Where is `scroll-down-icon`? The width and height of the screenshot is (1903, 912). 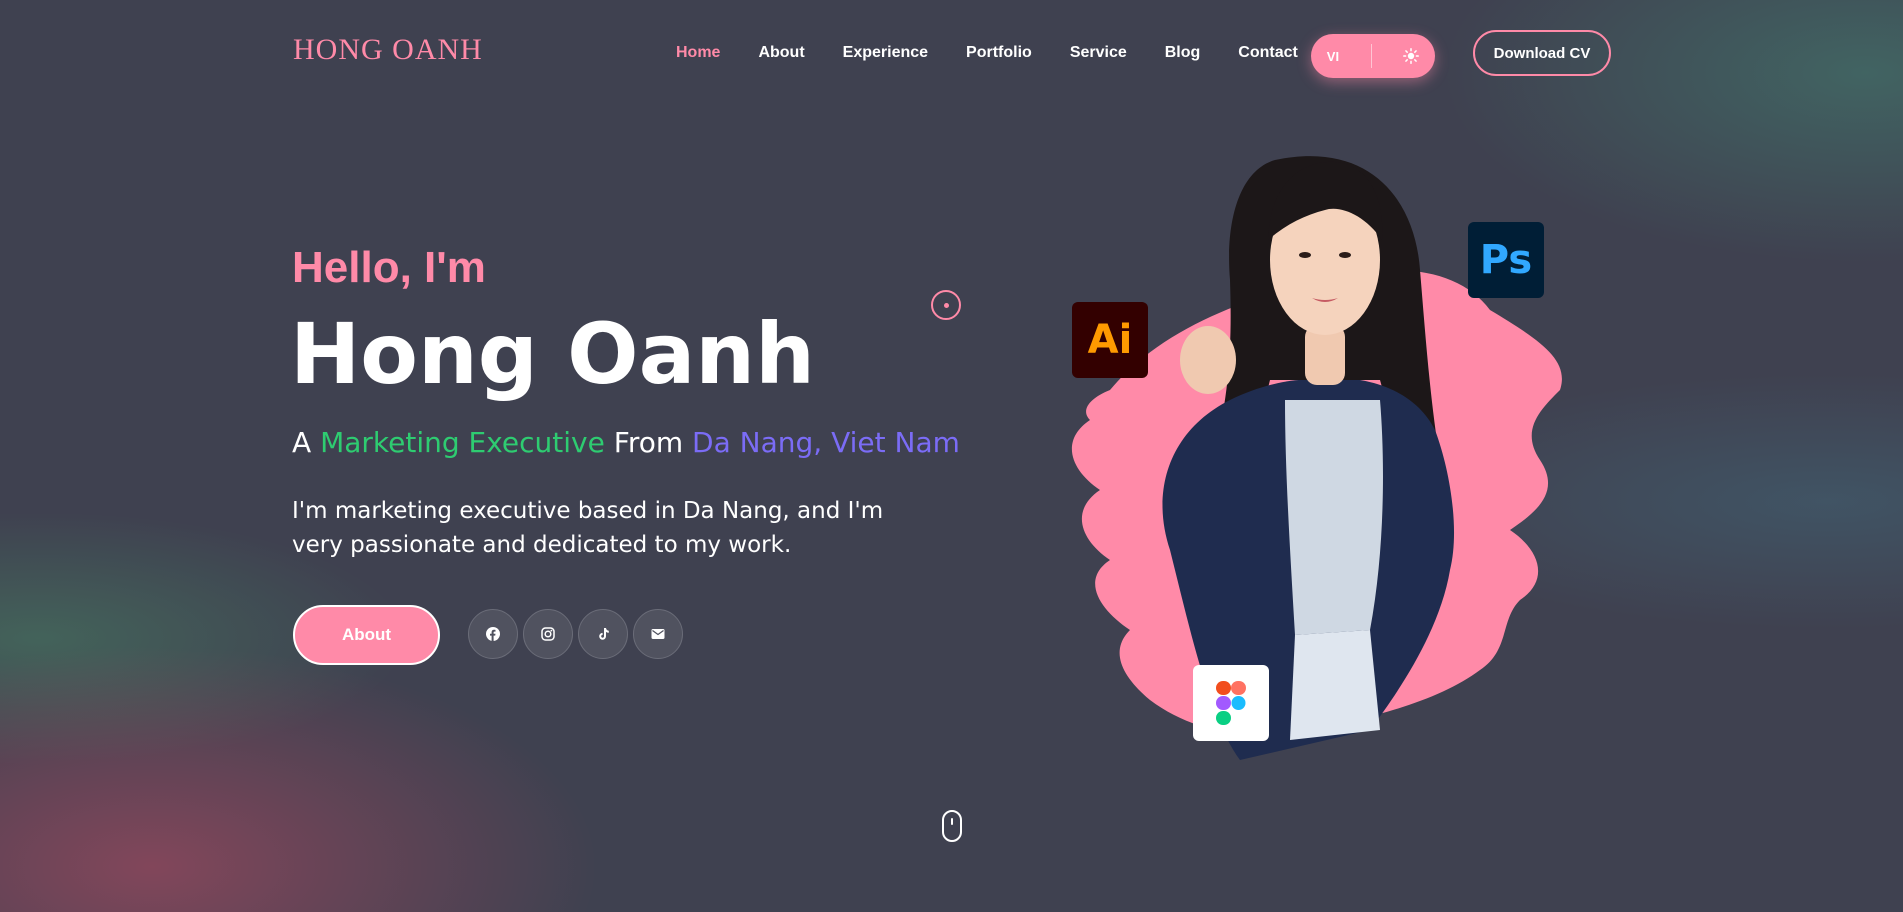
scroll-down-icon is located at coordinates (952, 826).